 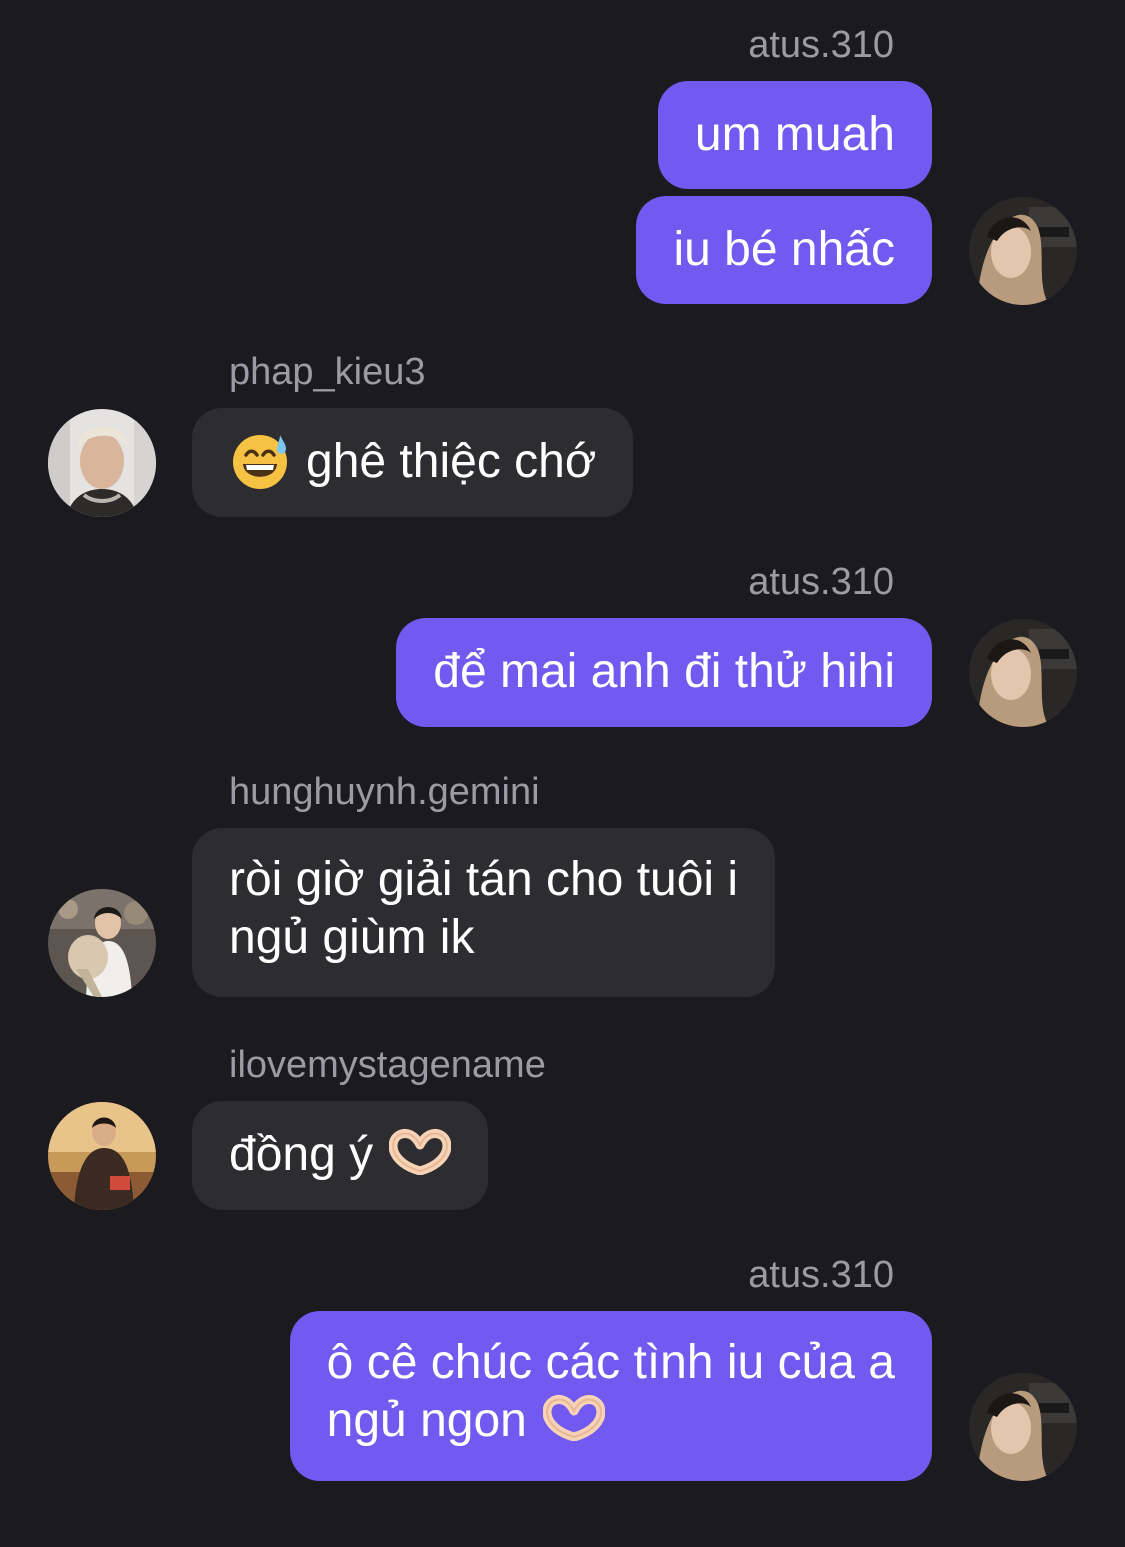 I want to click on avatar-hunghuynh-gemini, so click(x=102, y=943).